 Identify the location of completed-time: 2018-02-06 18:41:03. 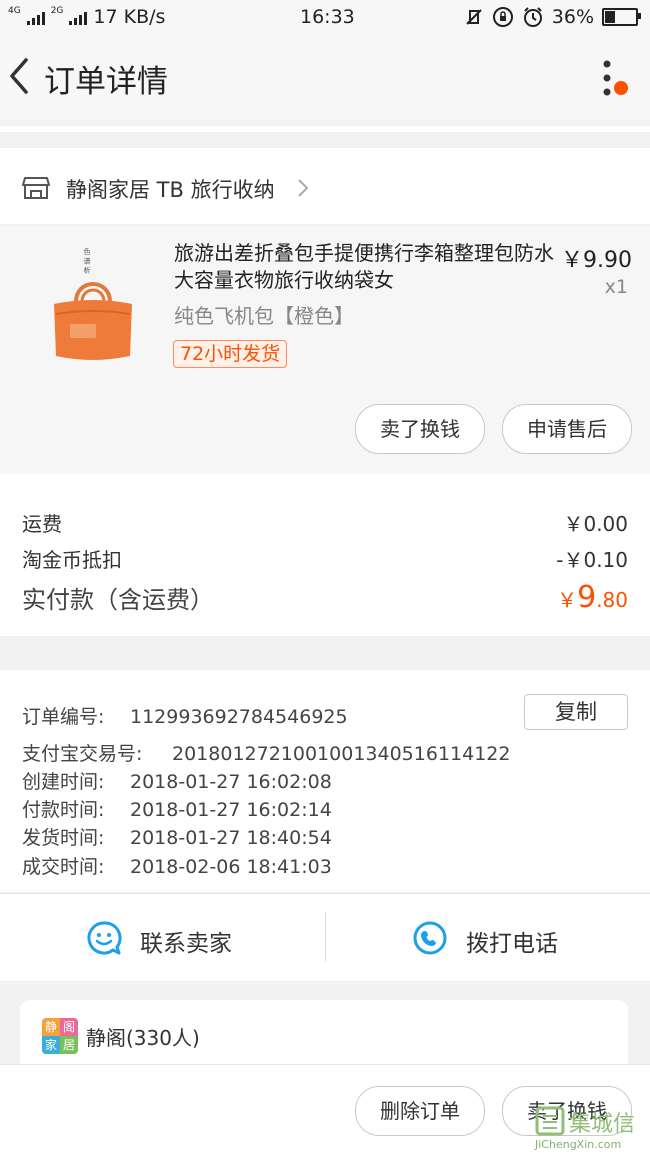
(231, 867).